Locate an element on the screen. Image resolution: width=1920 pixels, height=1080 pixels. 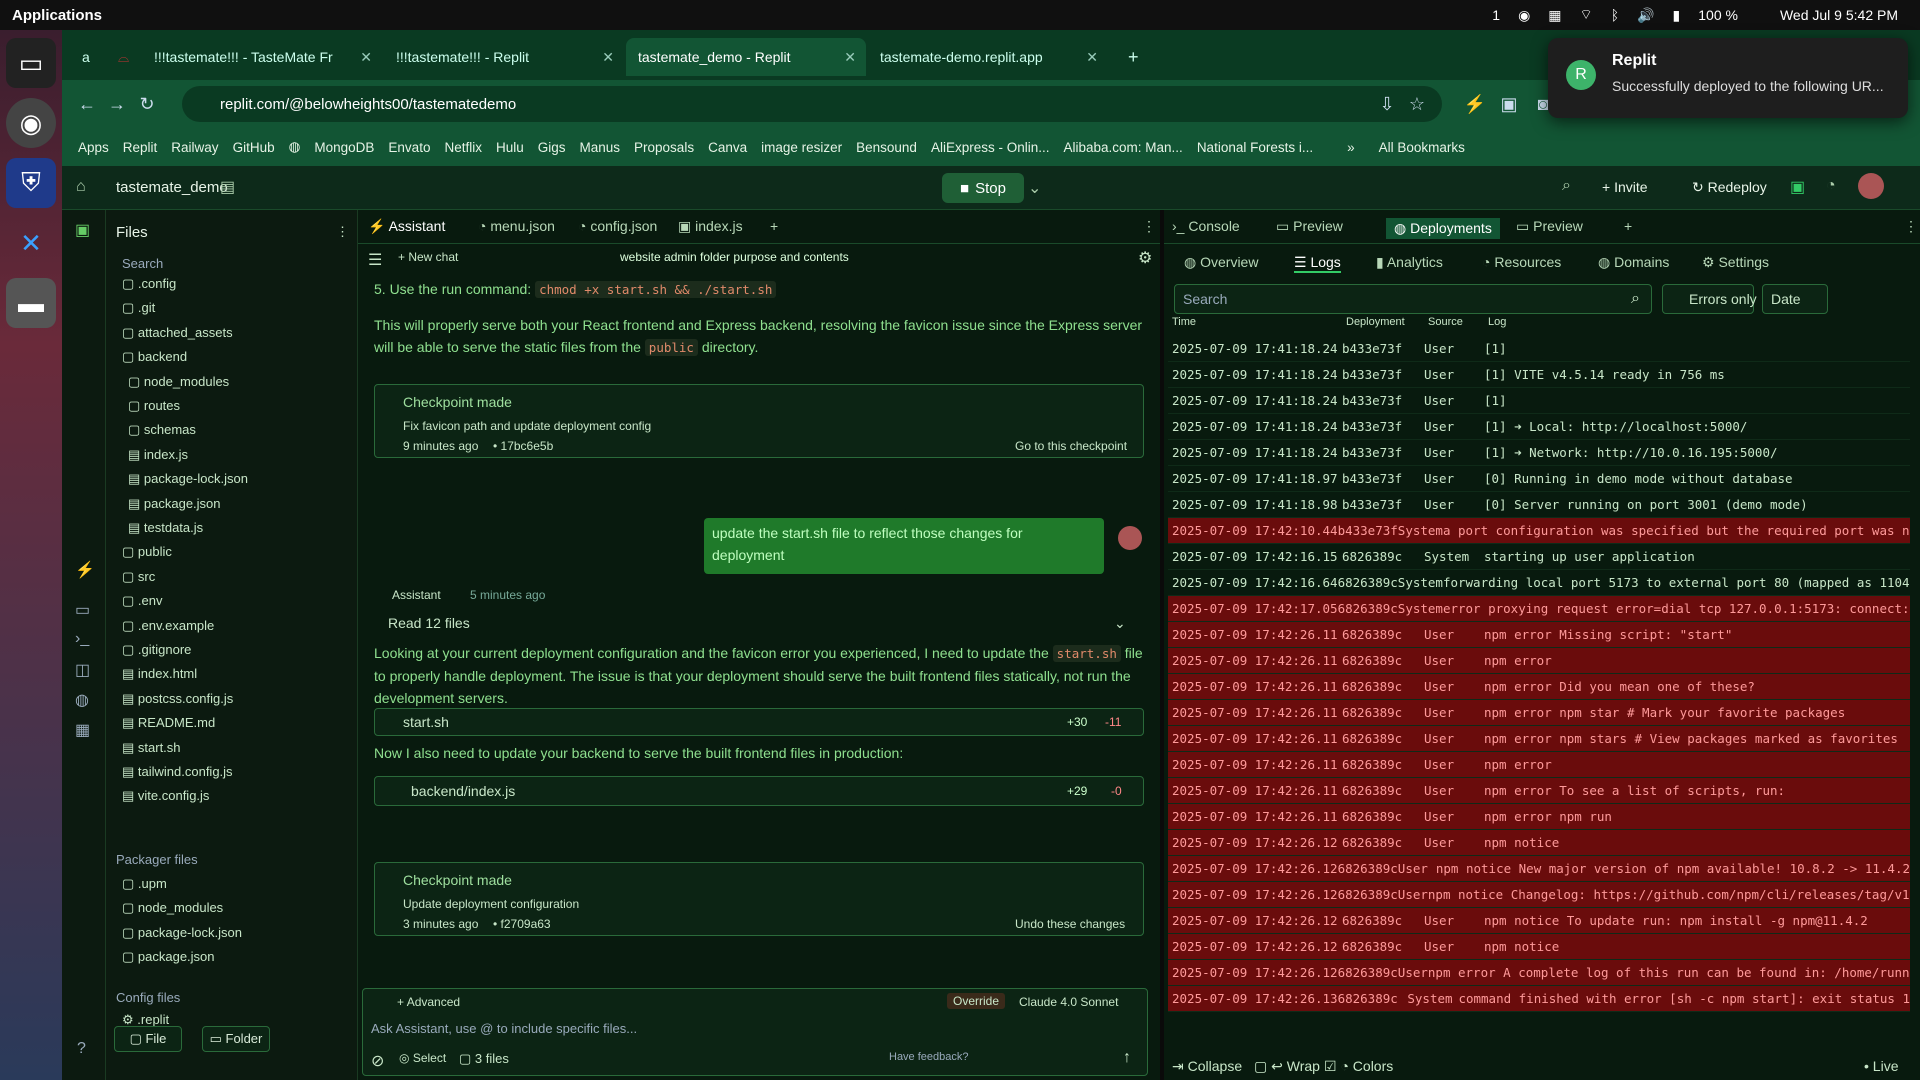
file-item: ▤ vite.config.js is located at coordinates (165, 796).